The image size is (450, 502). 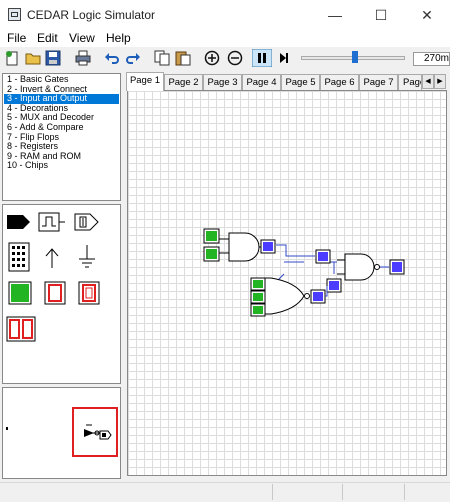 What do you see at coordinates (19, 222) in the screenshot?
I see `label-component-icon` at bounding box center [19, 222].